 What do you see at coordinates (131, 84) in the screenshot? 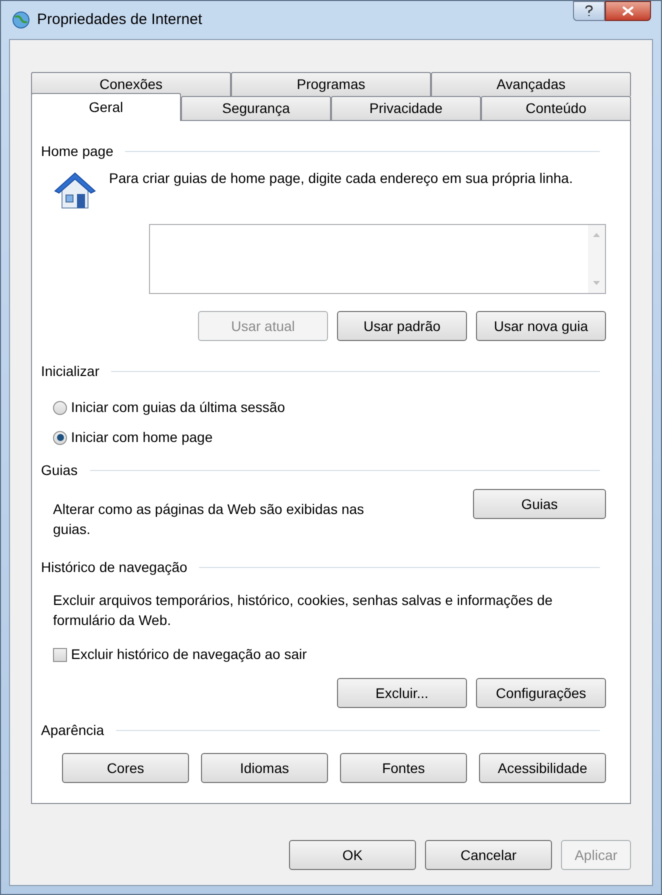
I see `tab: Conexões` at bounding box center [131, 84].